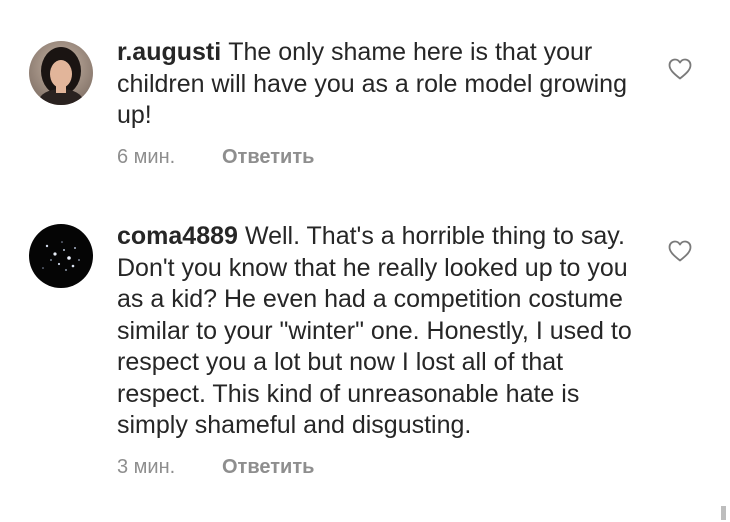  Describe the element at coordinates (169, 52) in the screenshot. I see `comment-username: r.augusti` at that location.